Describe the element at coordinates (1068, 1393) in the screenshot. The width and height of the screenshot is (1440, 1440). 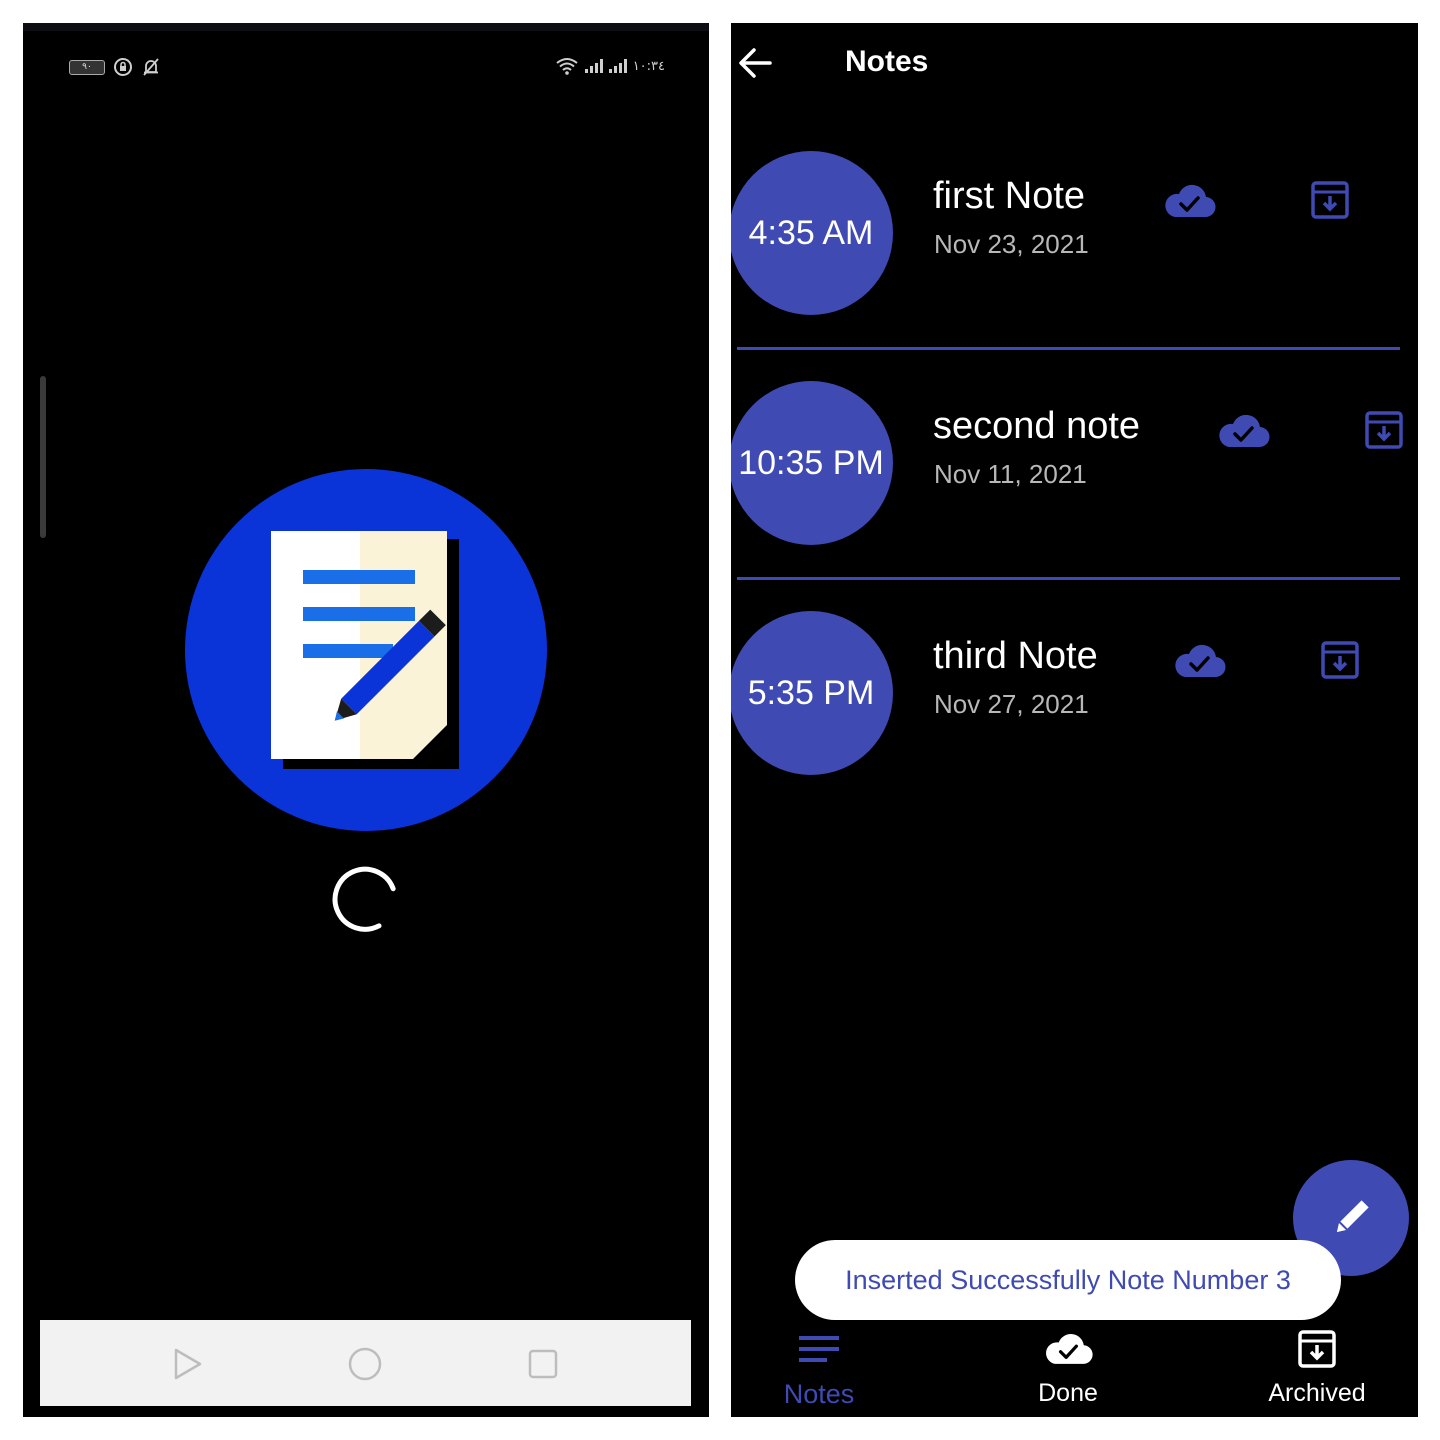
I see `tab-done-label: Done` at that location.